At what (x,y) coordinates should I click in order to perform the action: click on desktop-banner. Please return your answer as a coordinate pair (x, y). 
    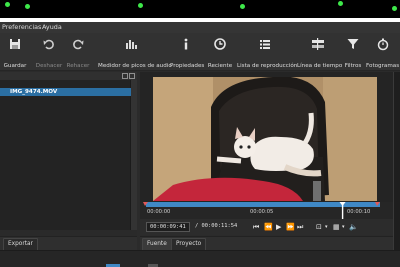
    Looking at the image, I should click on (200, 11).